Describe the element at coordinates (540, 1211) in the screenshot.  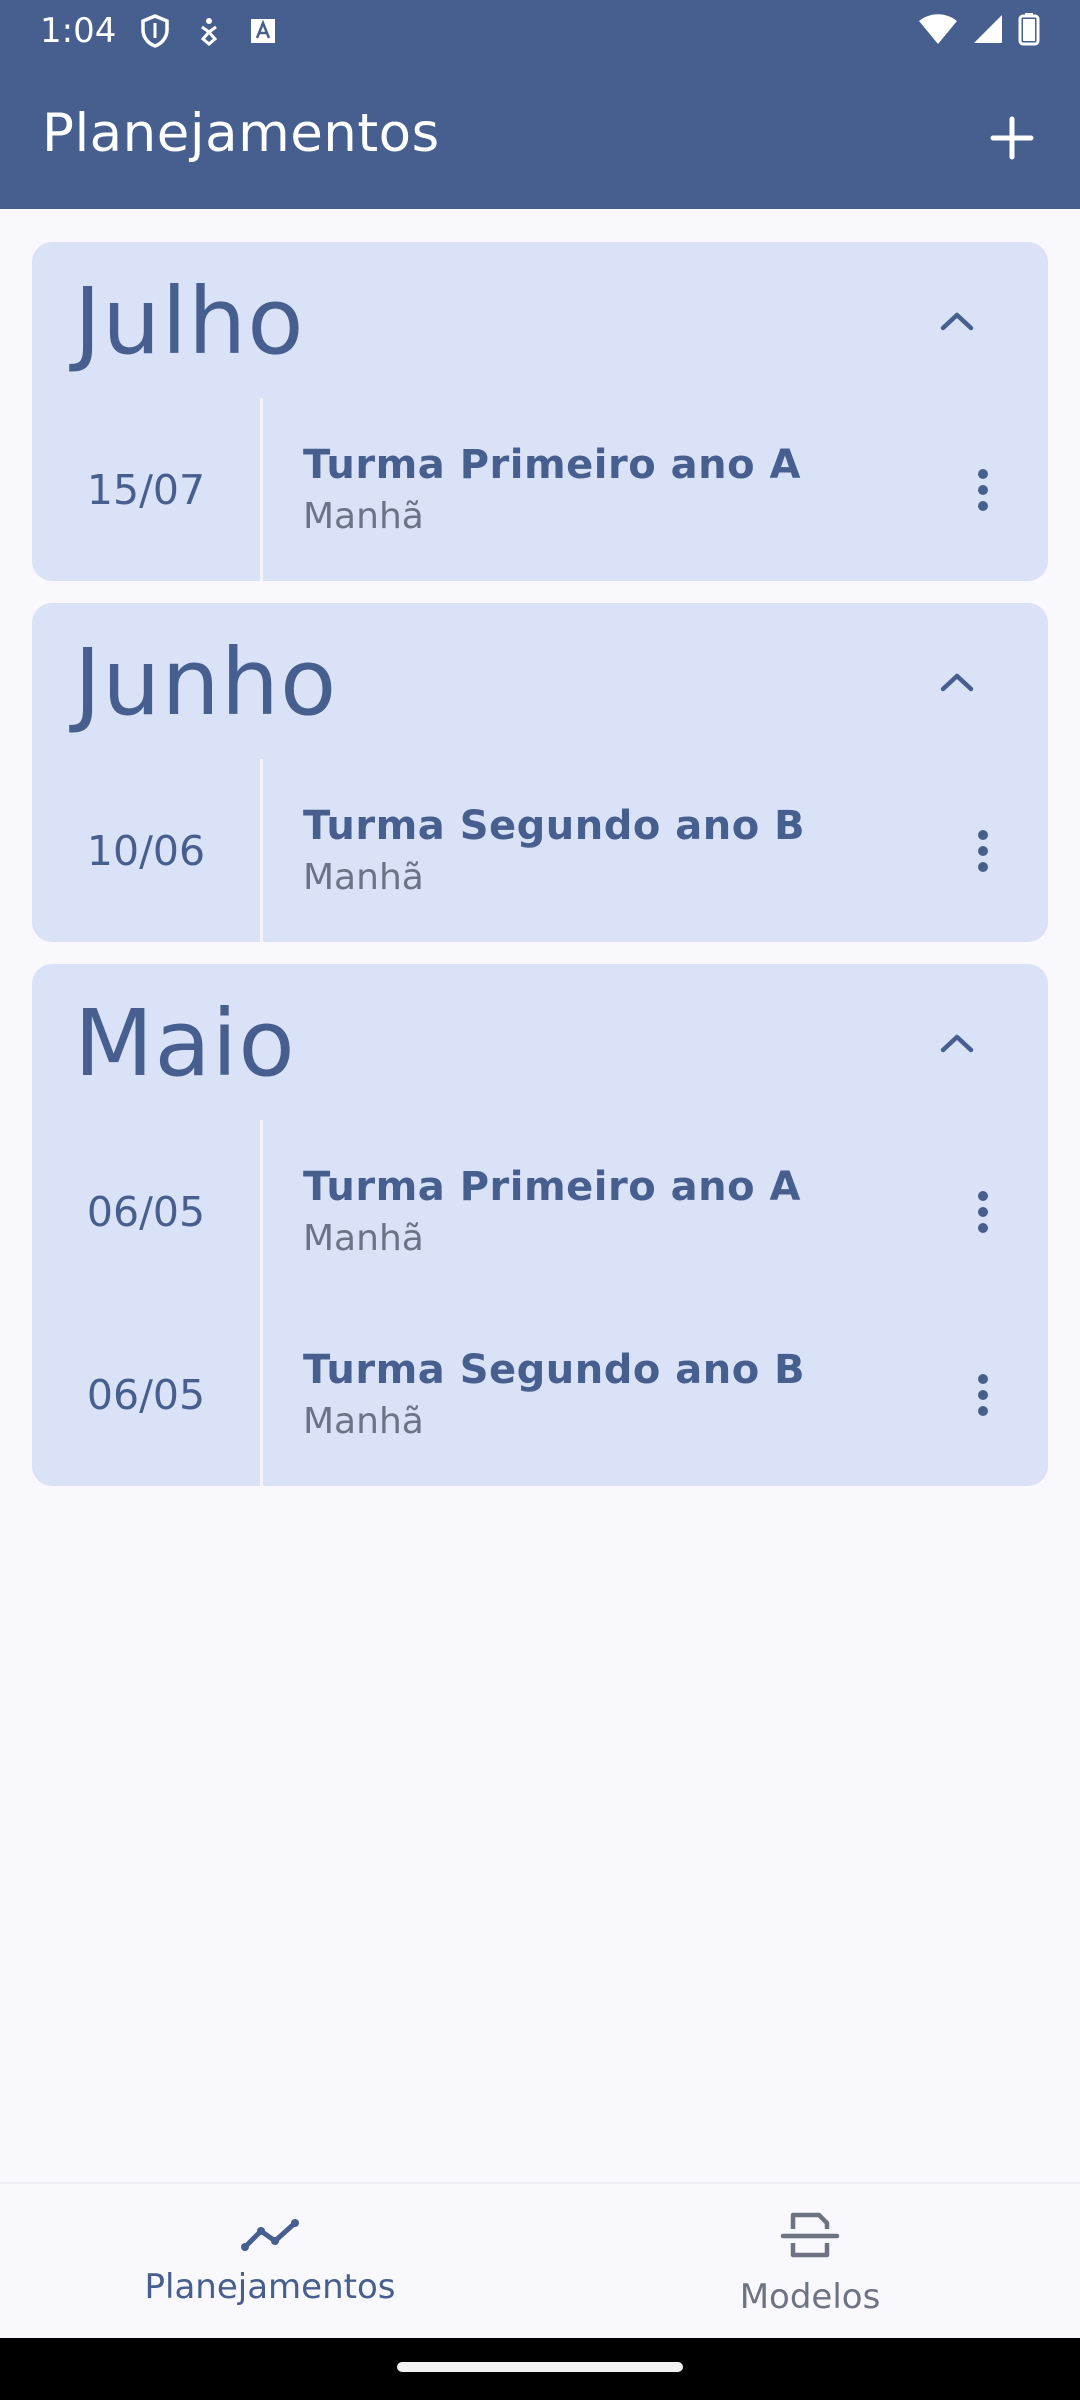
I see `list-item: 06/05 Turma Primeiro ano A Manhã` at that location.